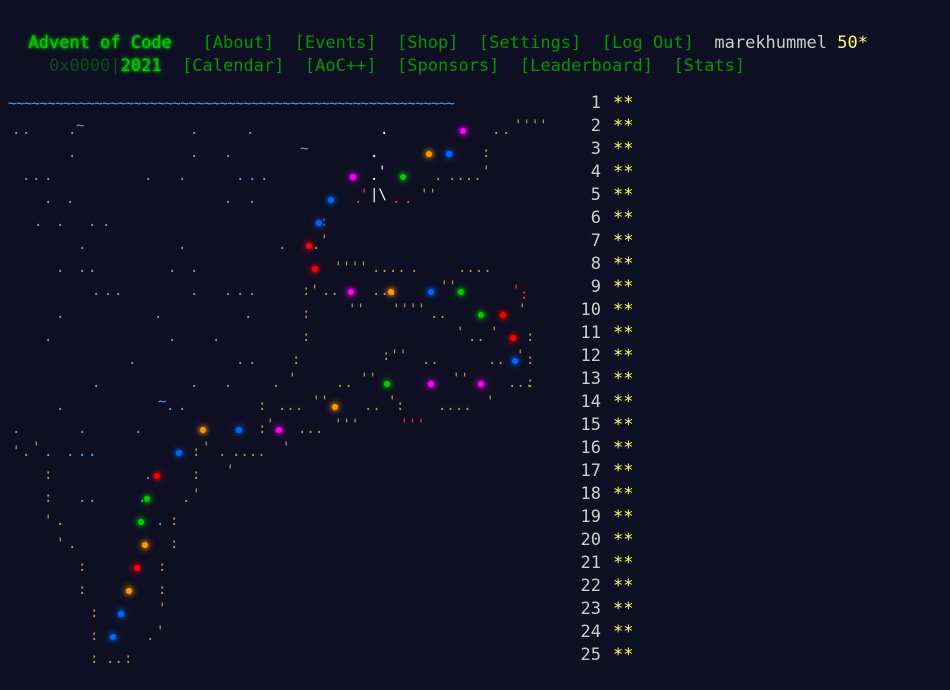 The height and width of the screenshot is (690, 950). I want to click on day-link-20: 20 **, so click(611, 540).